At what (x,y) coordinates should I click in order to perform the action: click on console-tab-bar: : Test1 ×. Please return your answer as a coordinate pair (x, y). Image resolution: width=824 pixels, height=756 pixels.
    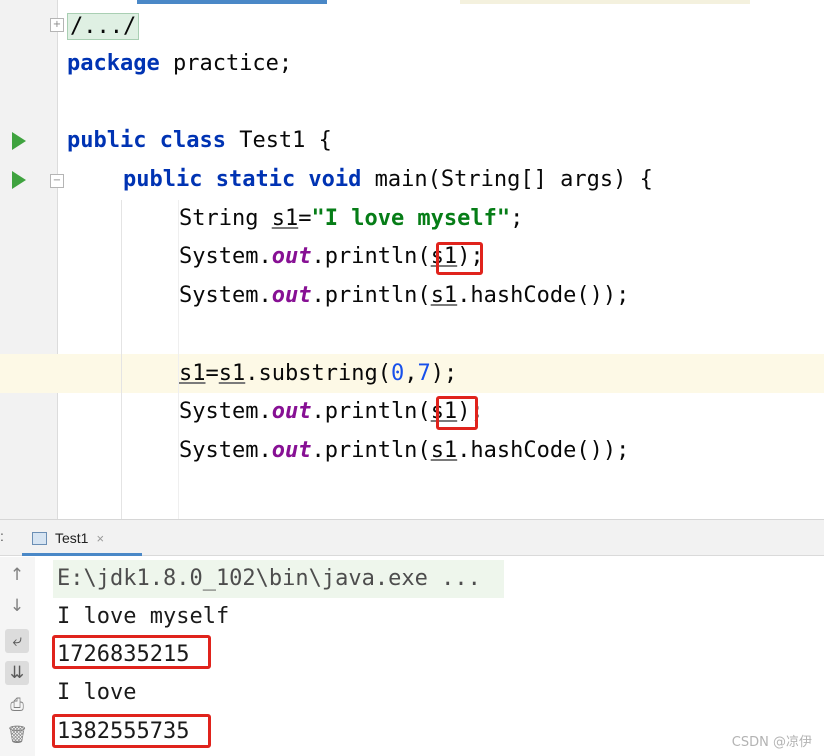
    Looking at the image, I should click on (412, 538).